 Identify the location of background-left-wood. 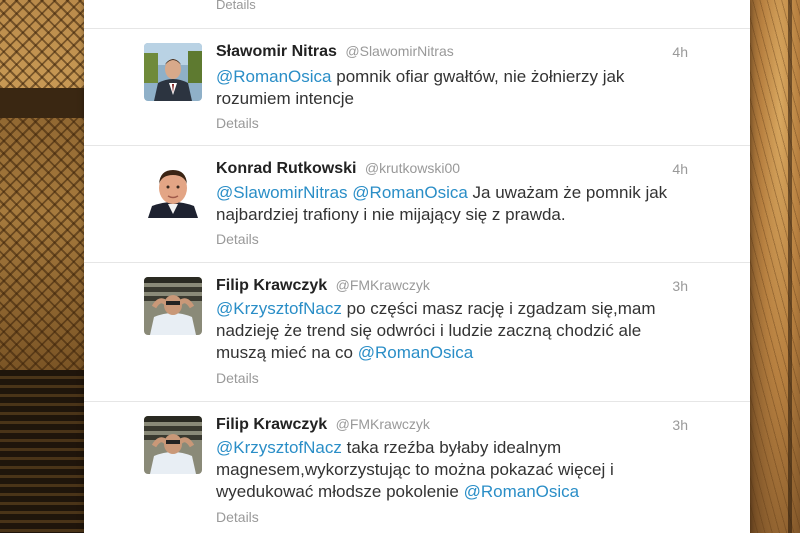
(42, 451).